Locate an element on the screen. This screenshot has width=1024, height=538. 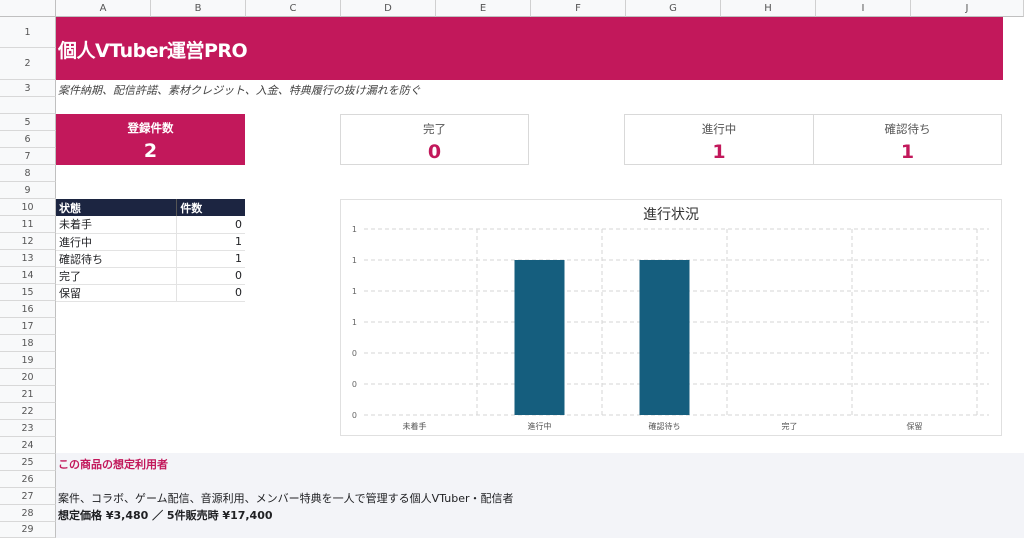
row-header-6: 6 is located at coordinates (28, 139).